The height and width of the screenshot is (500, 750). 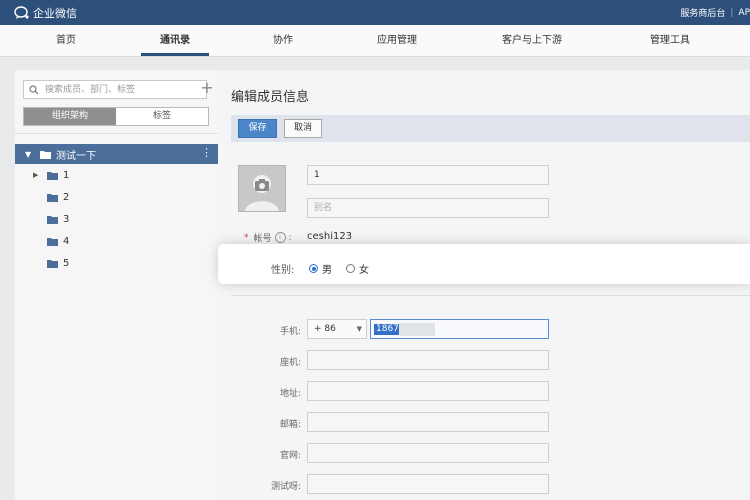 What do you see at coordinates (350, 268) in the screenshot?
I see `radio-unchecked-icon` at bounding box center [350, 268].